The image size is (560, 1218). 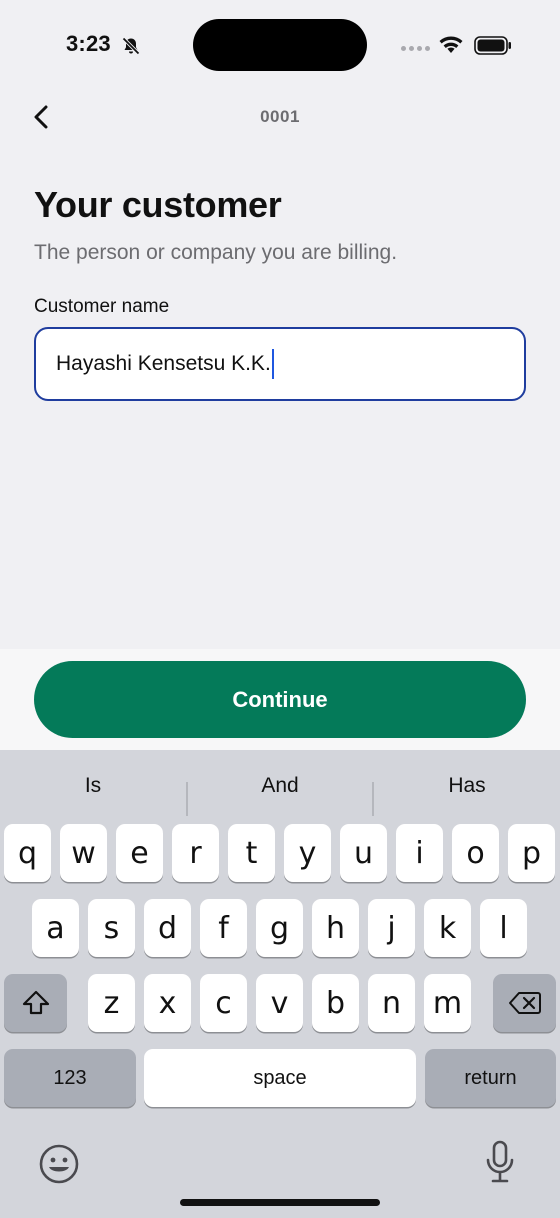 What do you see at coordinates (415, 48) in the screenshot?
I see `signal-icon` at bounding box center [415, 48].